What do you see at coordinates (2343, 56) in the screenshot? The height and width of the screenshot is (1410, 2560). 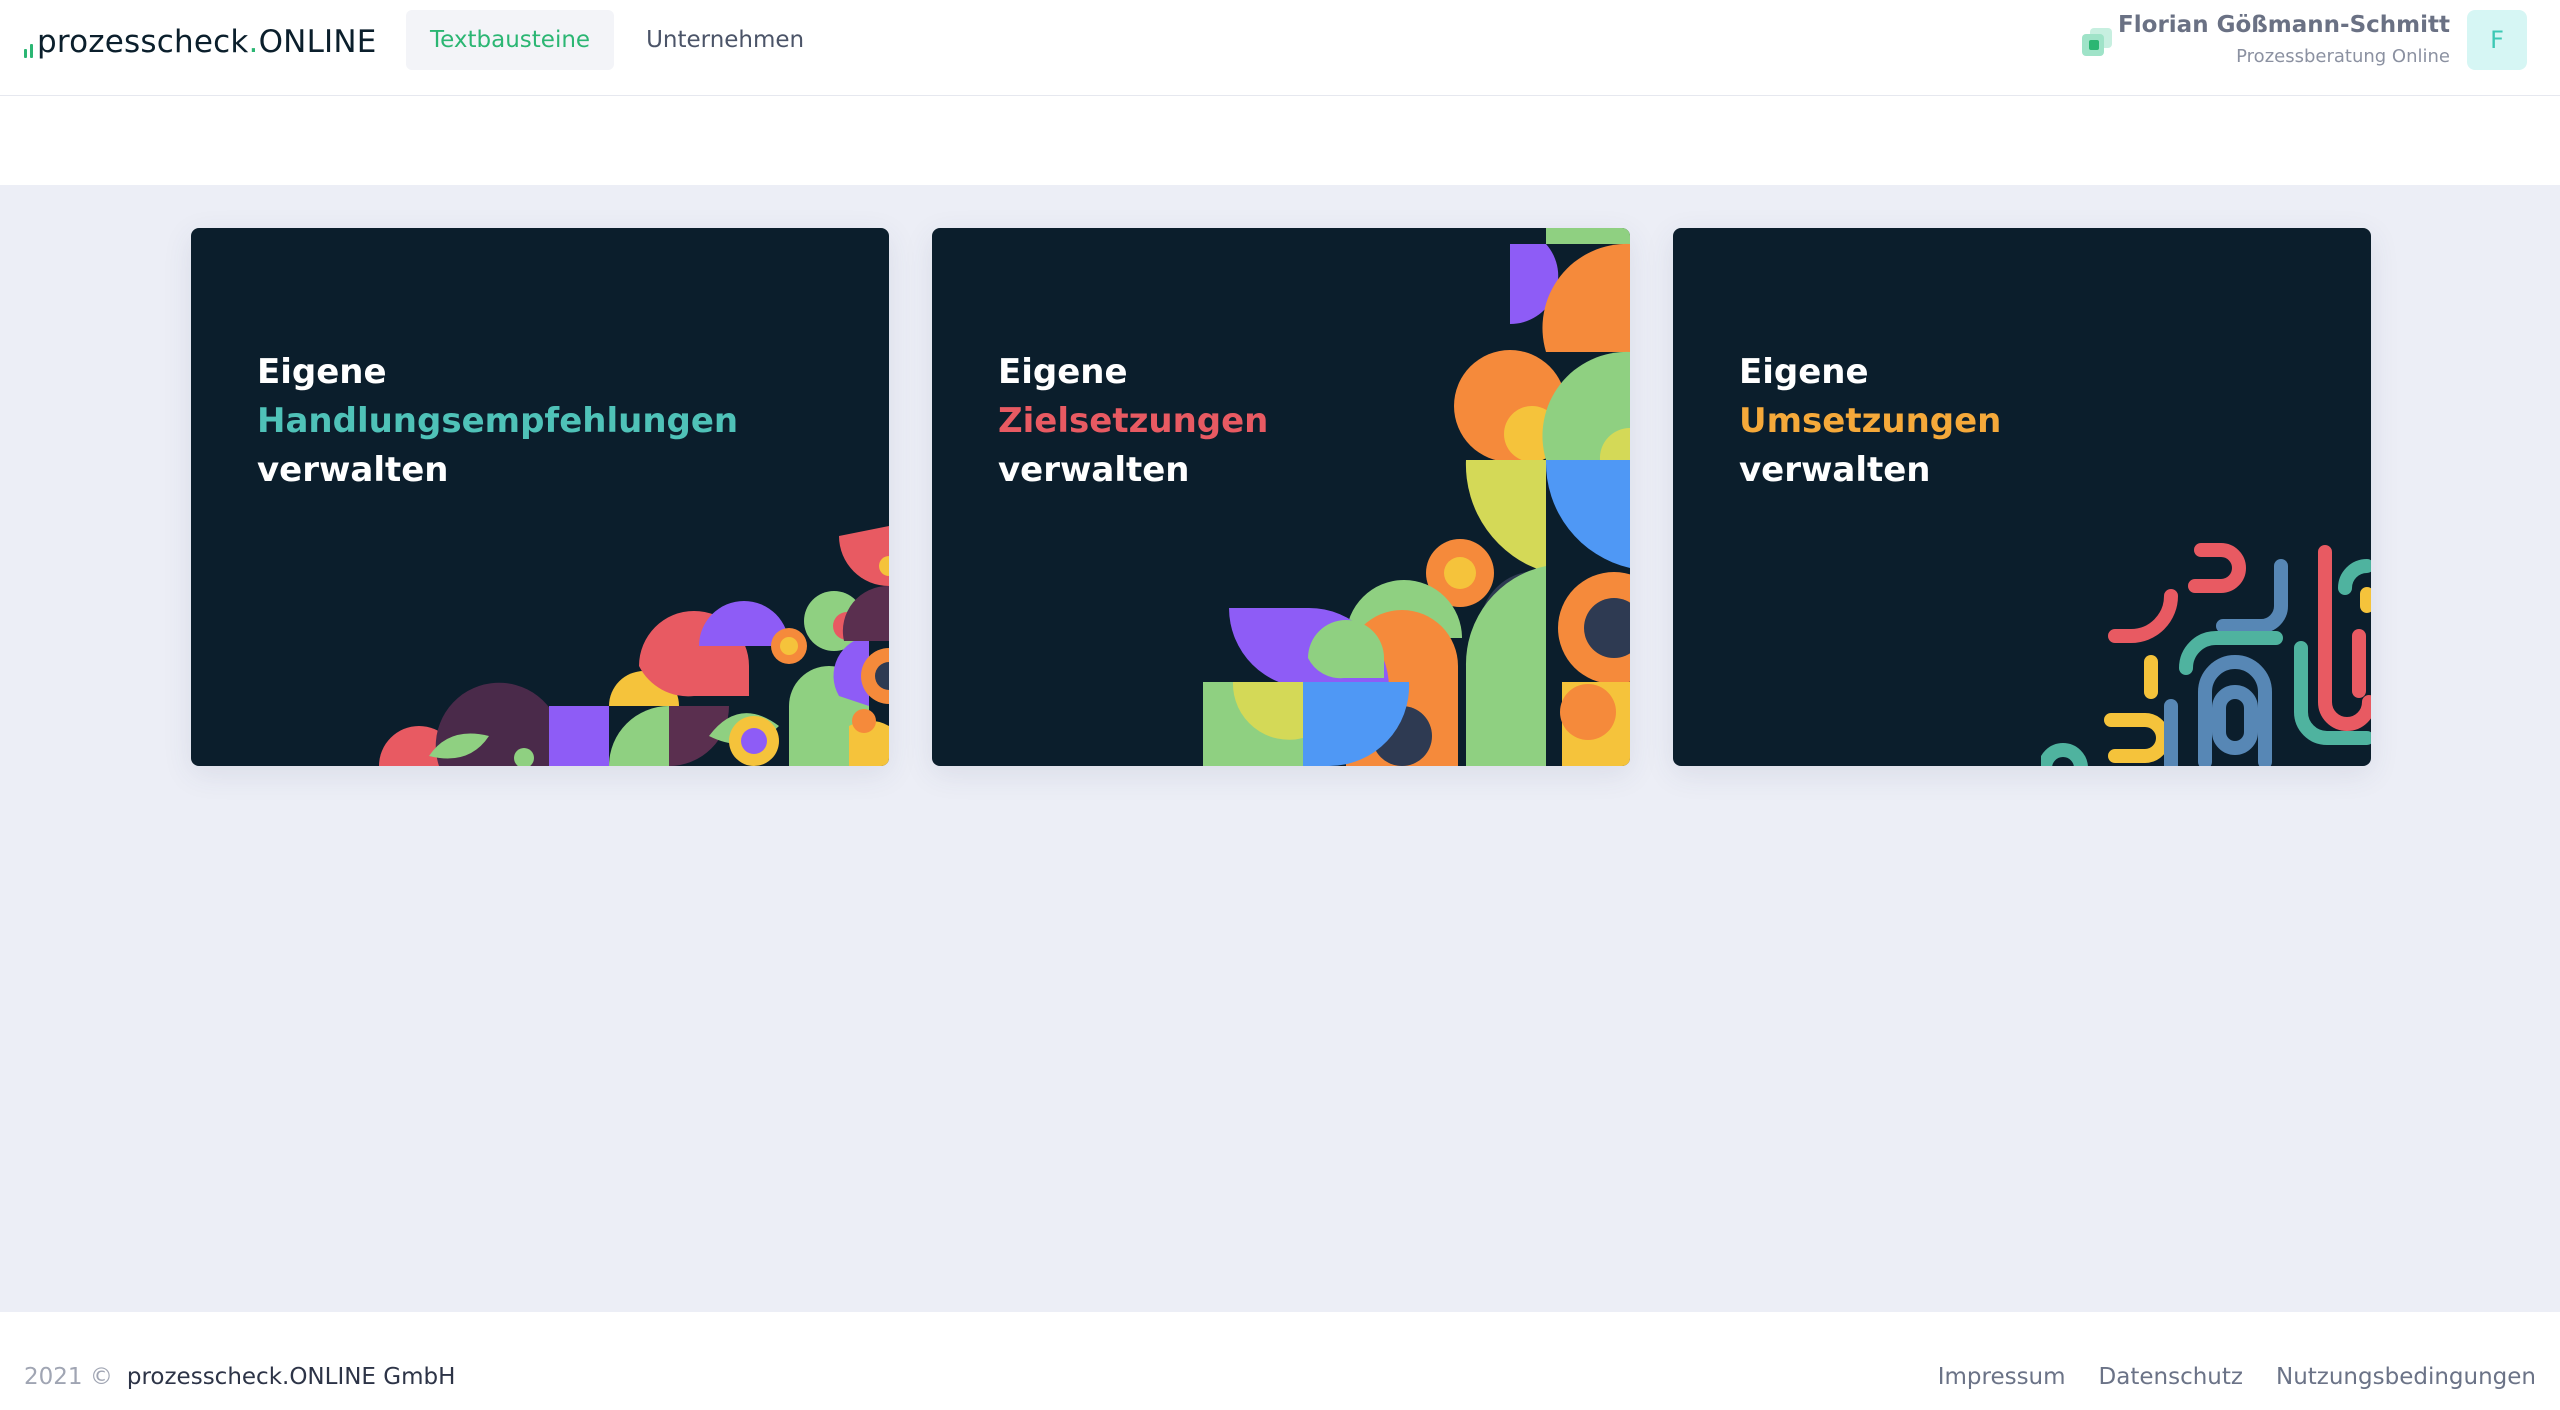 I see `user-role: Prozessberatung Online` at bounding box center [2343, 56].